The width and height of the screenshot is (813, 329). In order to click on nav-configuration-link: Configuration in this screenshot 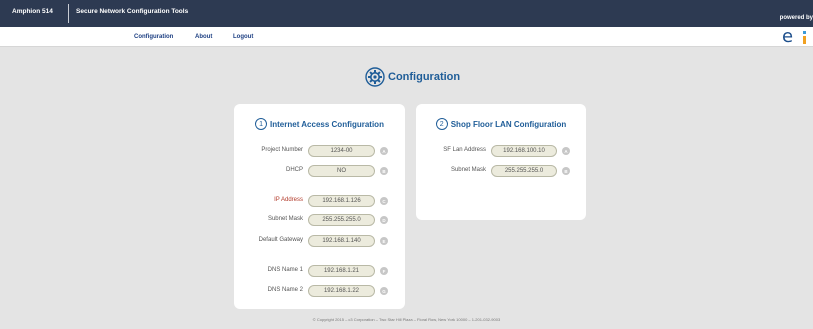, I will do `click(153, 37)`.